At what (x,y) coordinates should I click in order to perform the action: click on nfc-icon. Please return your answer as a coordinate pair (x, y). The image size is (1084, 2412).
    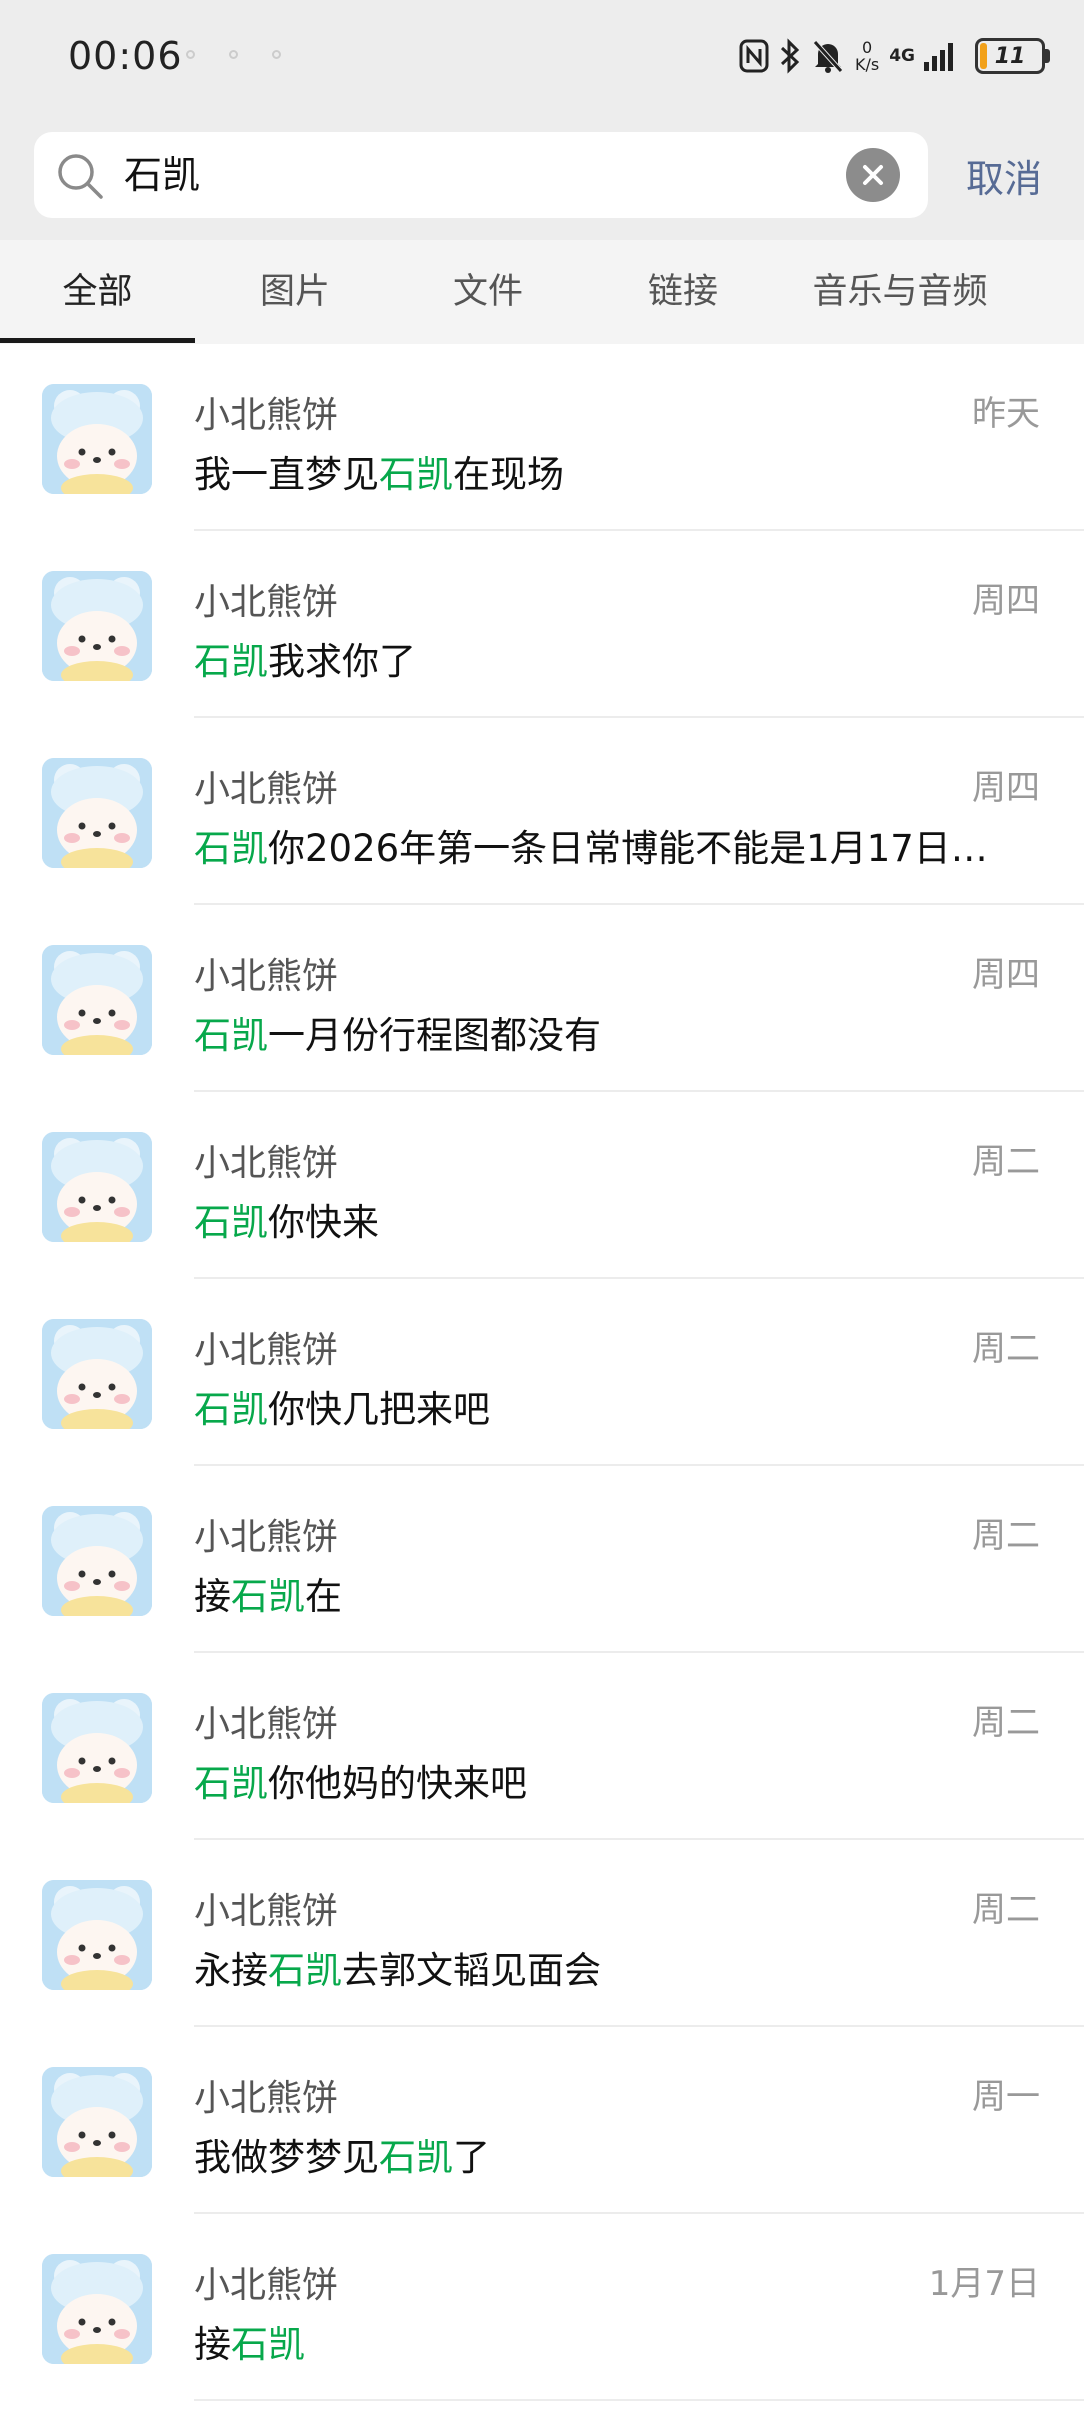
    Looking at the image, I should click on (754, 56).